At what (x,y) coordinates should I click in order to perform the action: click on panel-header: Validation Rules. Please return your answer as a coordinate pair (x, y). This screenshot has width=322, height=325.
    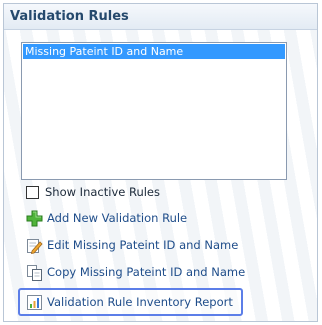
    Looking at the image, I should click on (160, 17).